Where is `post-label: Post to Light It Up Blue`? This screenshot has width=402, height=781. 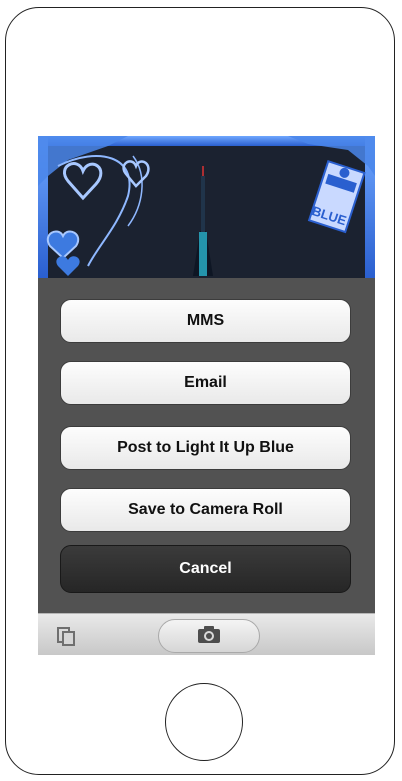 post-label: Post to Light It Up Blue is located at coordinates (205, 447).